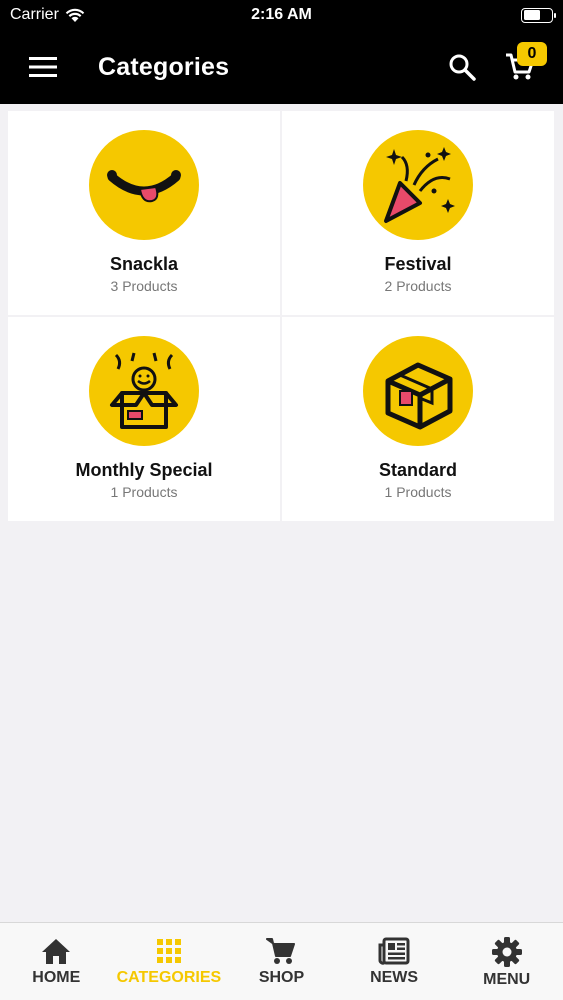  I want to click on cart-count-badge: 0, so click(532, 54).